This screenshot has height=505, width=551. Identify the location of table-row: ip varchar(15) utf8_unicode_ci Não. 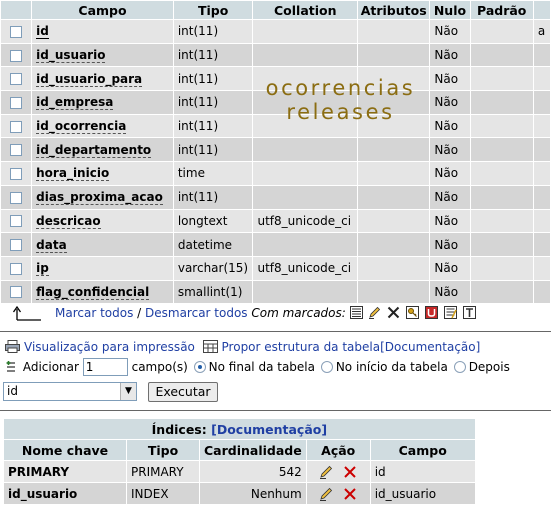
(275, 268).